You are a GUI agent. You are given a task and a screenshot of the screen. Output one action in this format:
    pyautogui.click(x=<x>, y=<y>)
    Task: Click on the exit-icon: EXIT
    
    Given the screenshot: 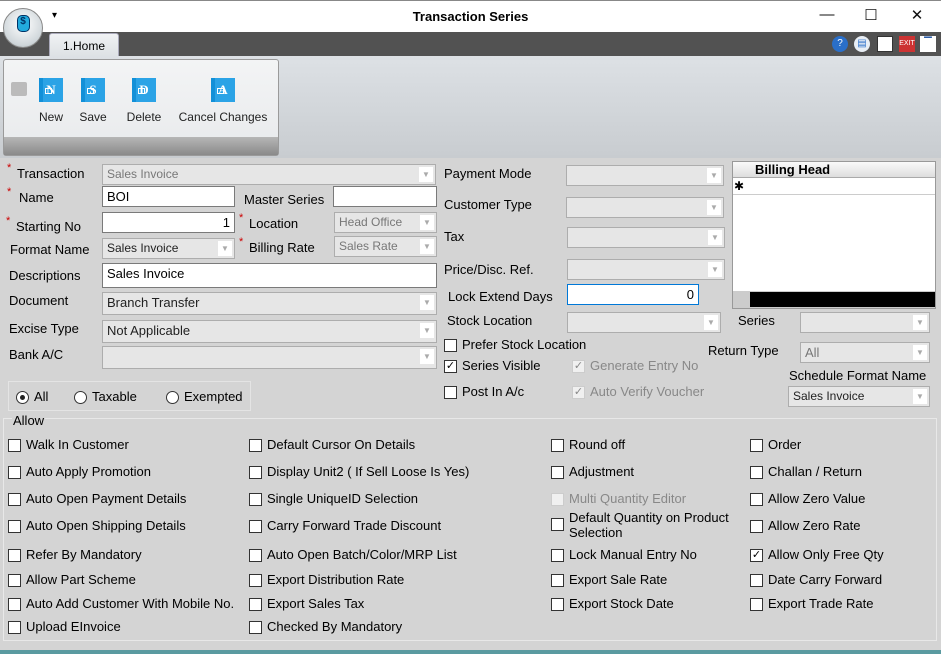 What is the action you would take?
    pyautogui.click(x=907, y=44)
    